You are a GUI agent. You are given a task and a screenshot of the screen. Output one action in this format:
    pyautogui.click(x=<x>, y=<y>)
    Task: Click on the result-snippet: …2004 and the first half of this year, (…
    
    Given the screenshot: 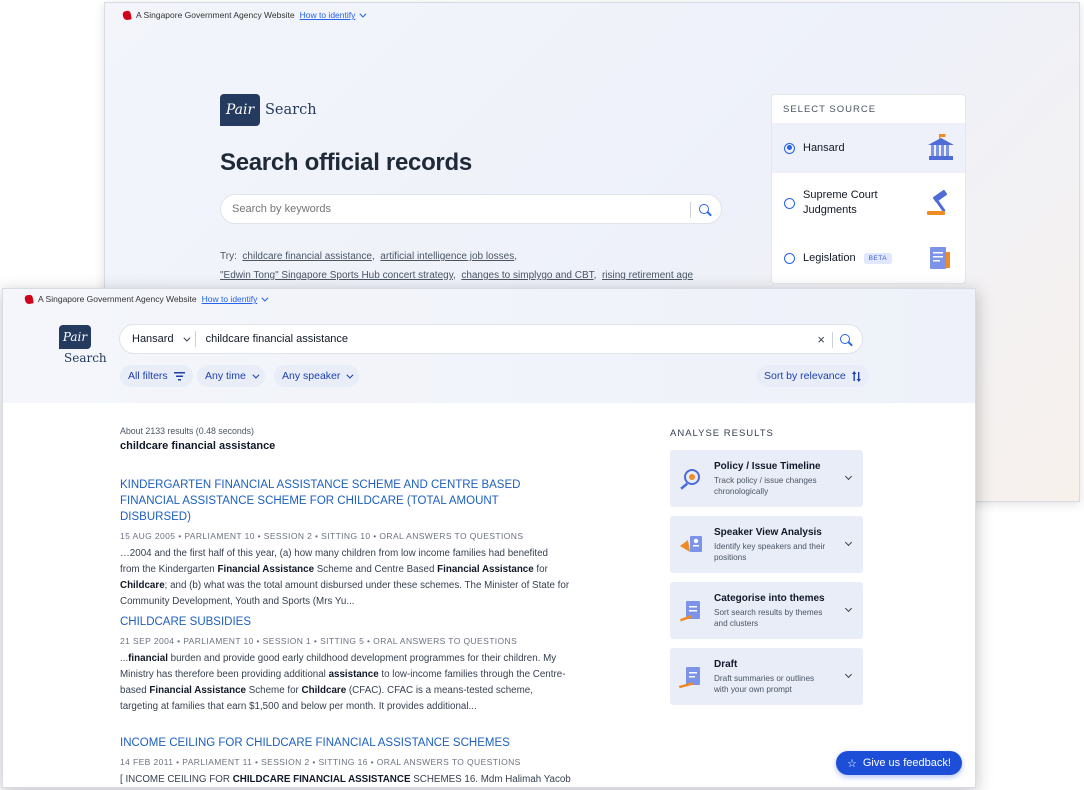 What is the action you would take?
    pyautogui.click(x=345, y=577)
    